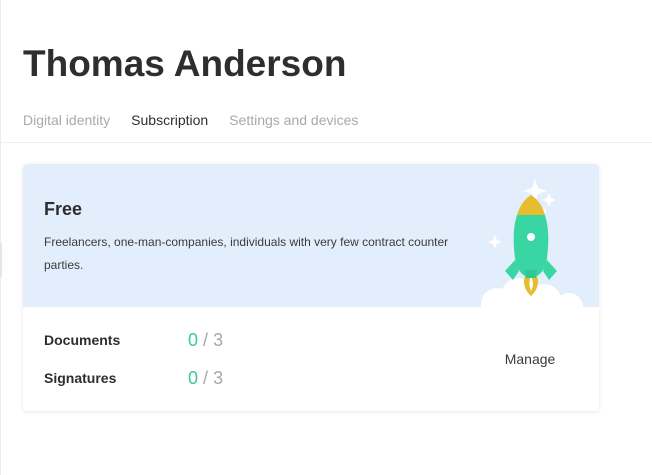  Describe the element at coordinates (66, 120) in the screenshot. I see `tab-digital-identity: Digital identity` at that location.